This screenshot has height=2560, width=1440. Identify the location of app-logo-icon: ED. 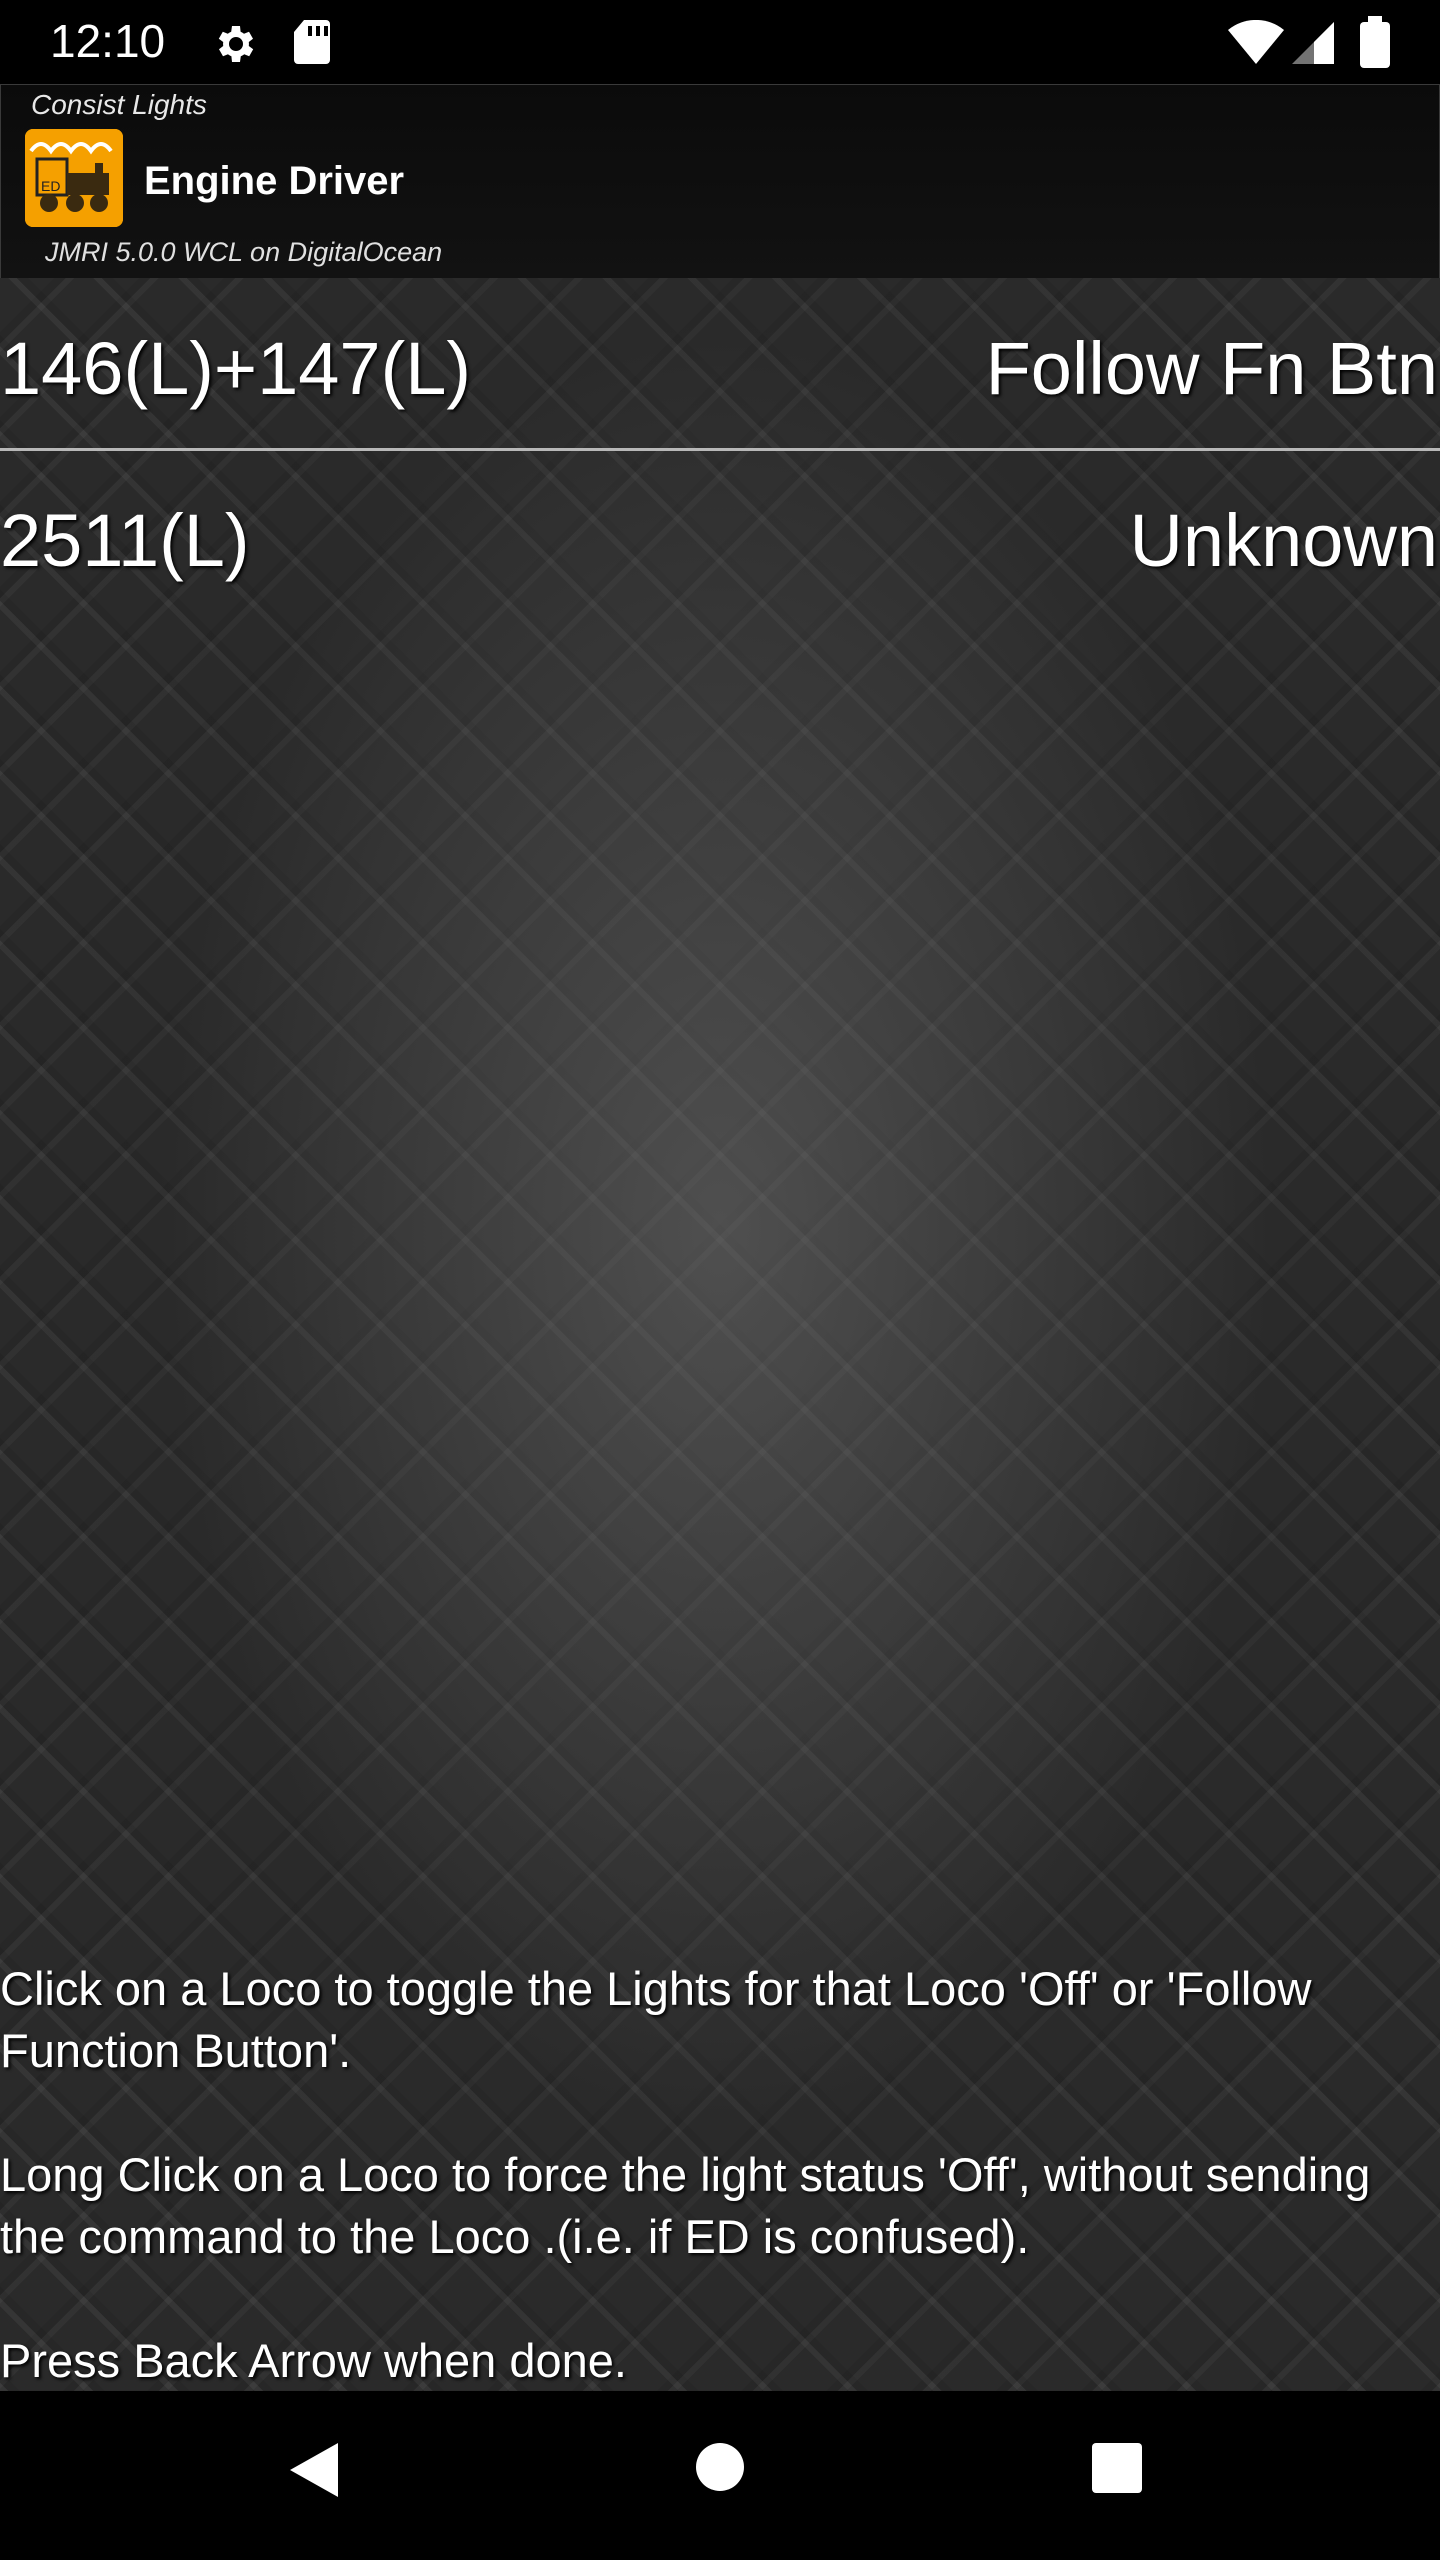
(74, 178).